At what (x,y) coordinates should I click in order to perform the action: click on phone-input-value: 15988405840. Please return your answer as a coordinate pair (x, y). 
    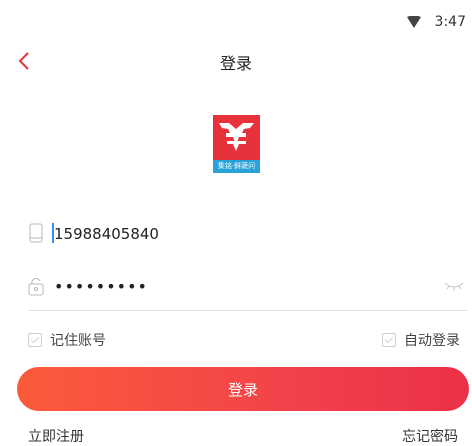
    Looking at the image, I should click on (106, 234).